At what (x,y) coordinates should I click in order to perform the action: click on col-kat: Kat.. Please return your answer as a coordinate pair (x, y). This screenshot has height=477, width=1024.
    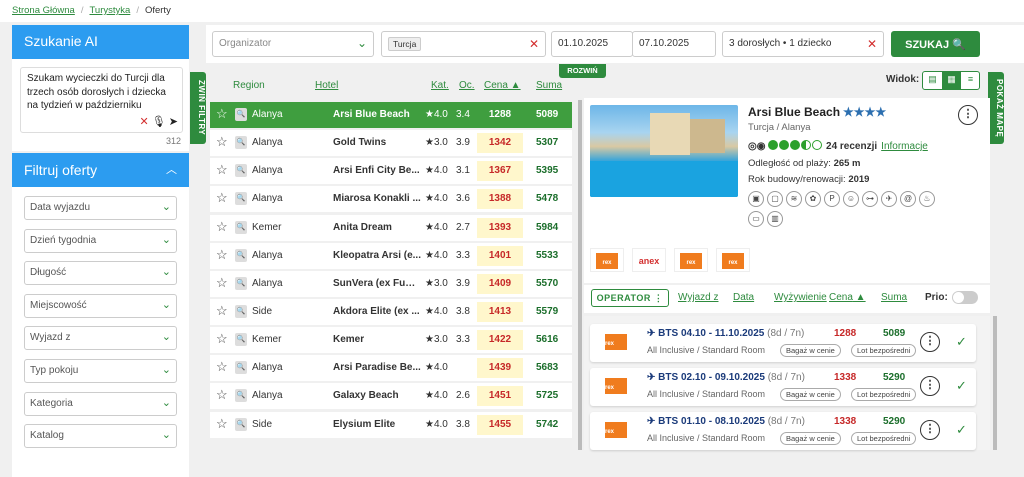
    Looking at the image, I should click on (440, 85).